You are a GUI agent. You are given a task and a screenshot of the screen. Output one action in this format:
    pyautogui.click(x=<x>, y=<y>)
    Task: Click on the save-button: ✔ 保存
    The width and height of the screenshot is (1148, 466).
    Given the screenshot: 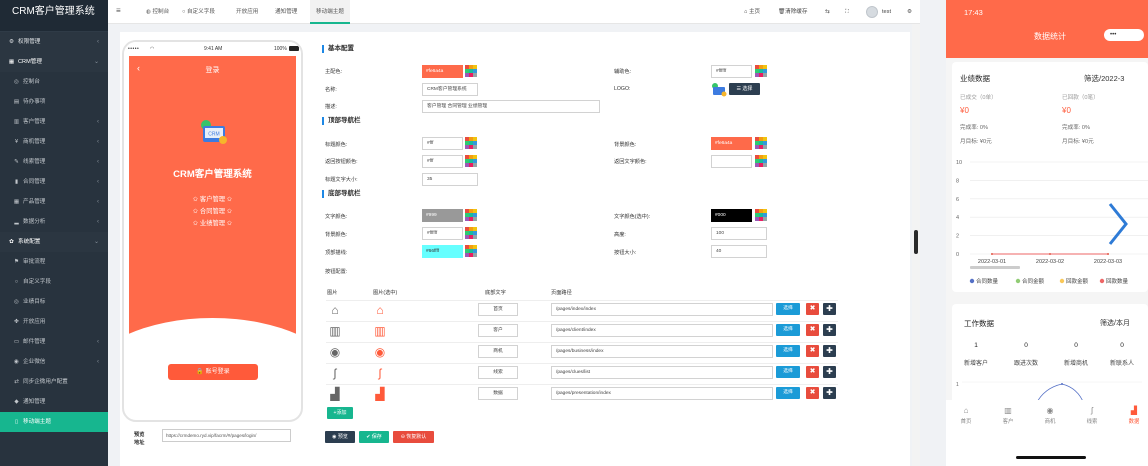 What is the action you would take?
    pyautogui.click(x=374, y=437)
    